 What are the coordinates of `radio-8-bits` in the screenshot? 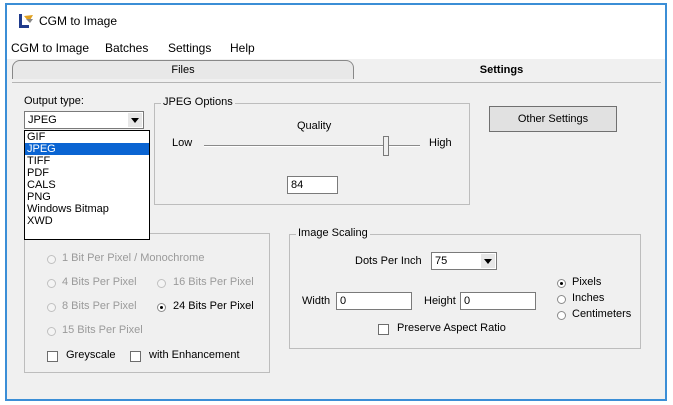 It's located at (51, 307).